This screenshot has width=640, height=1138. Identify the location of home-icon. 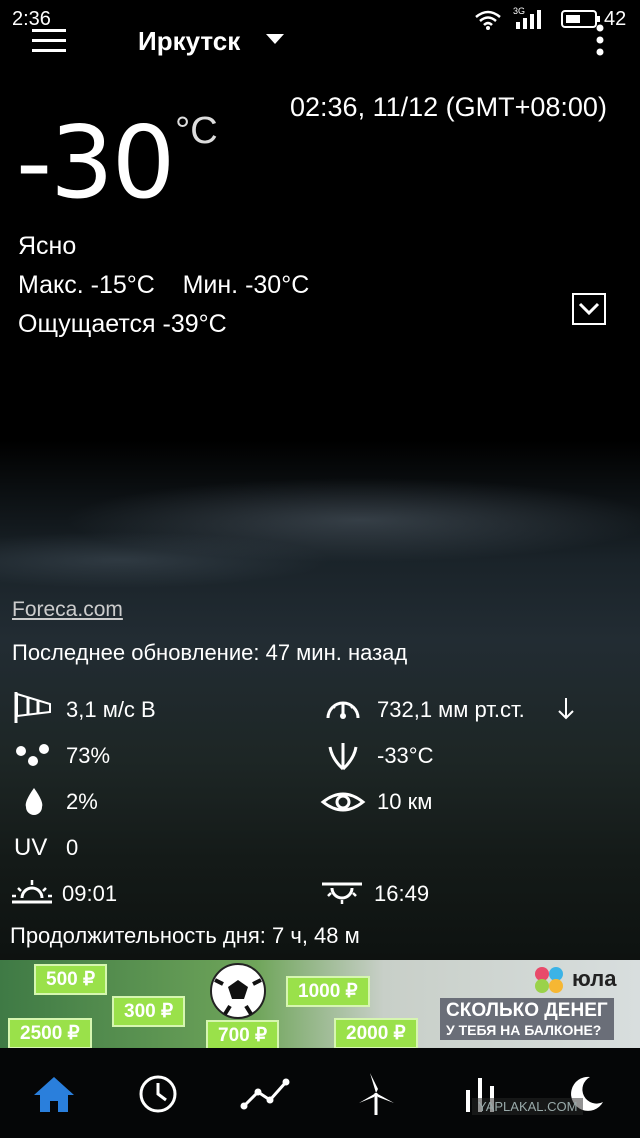
(54, 1094).